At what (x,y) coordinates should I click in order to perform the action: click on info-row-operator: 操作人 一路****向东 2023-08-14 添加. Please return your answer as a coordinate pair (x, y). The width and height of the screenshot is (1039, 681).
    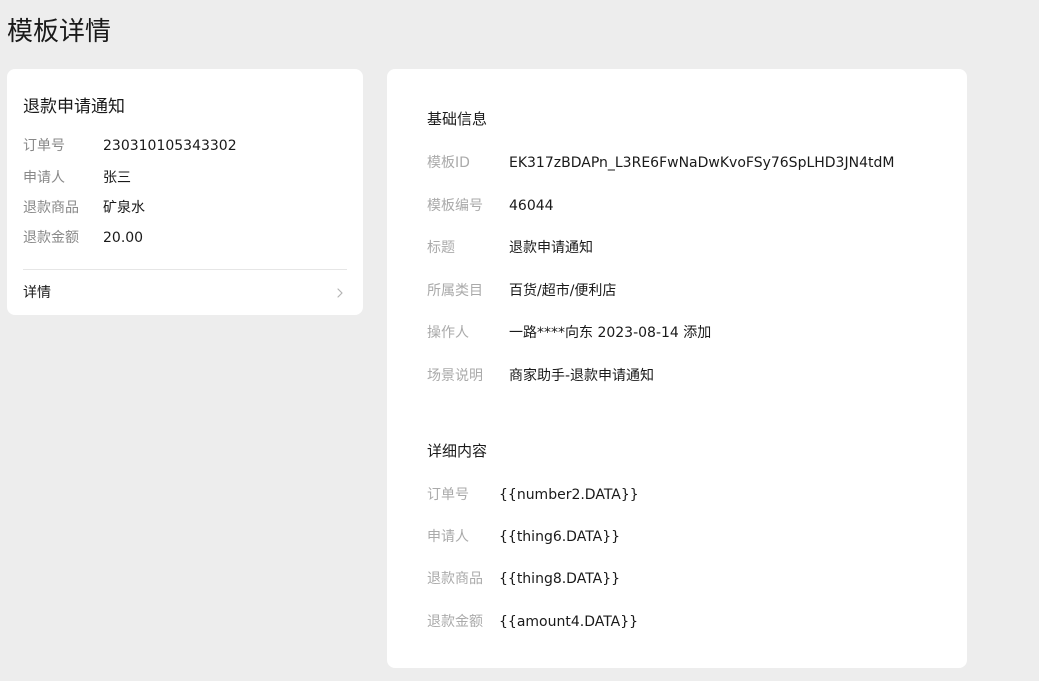
    Looking at the image, I should click on (569, 333).